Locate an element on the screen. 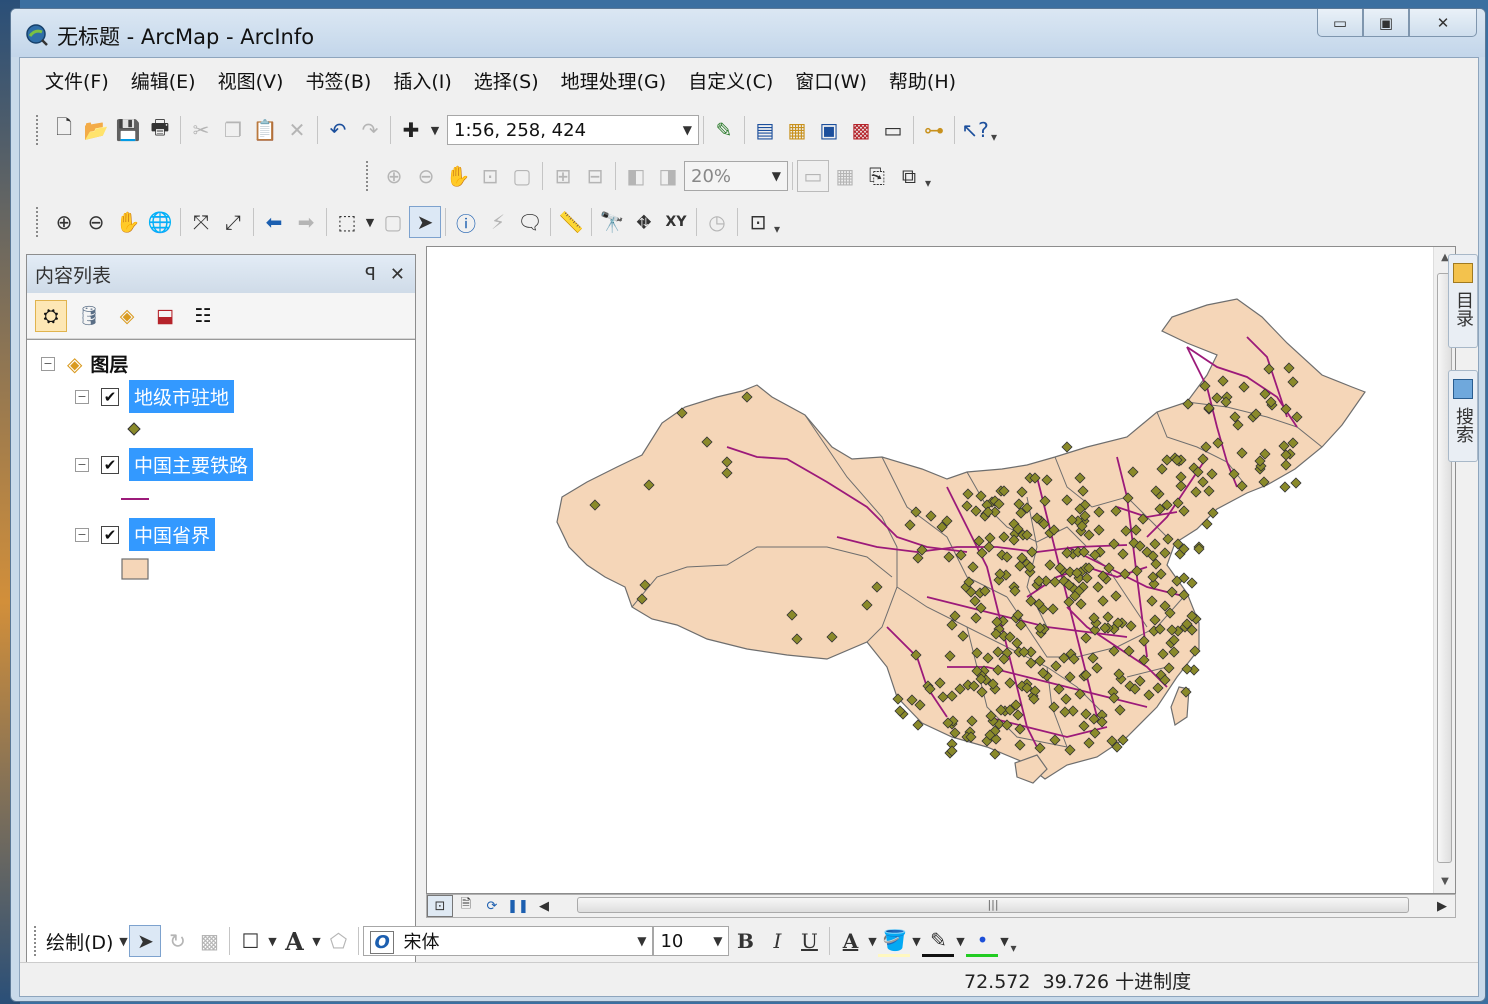  full-extent-icon: 🌐 is located at coordinates (160, 222).